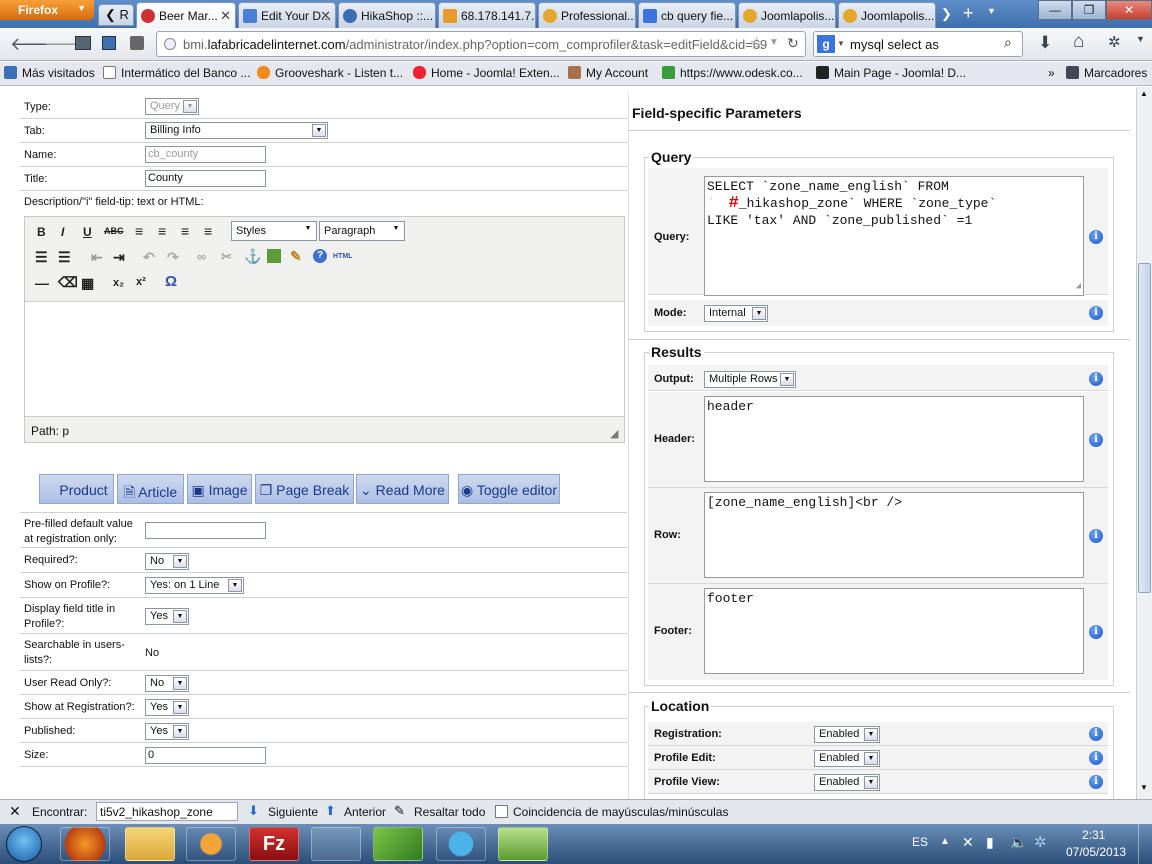 This screenshot has width=1152, height=864. What do you see at coordinates (1144, 428) in the screenshot?
I see `scroll-thumb` at bounding box center [1144, 428].